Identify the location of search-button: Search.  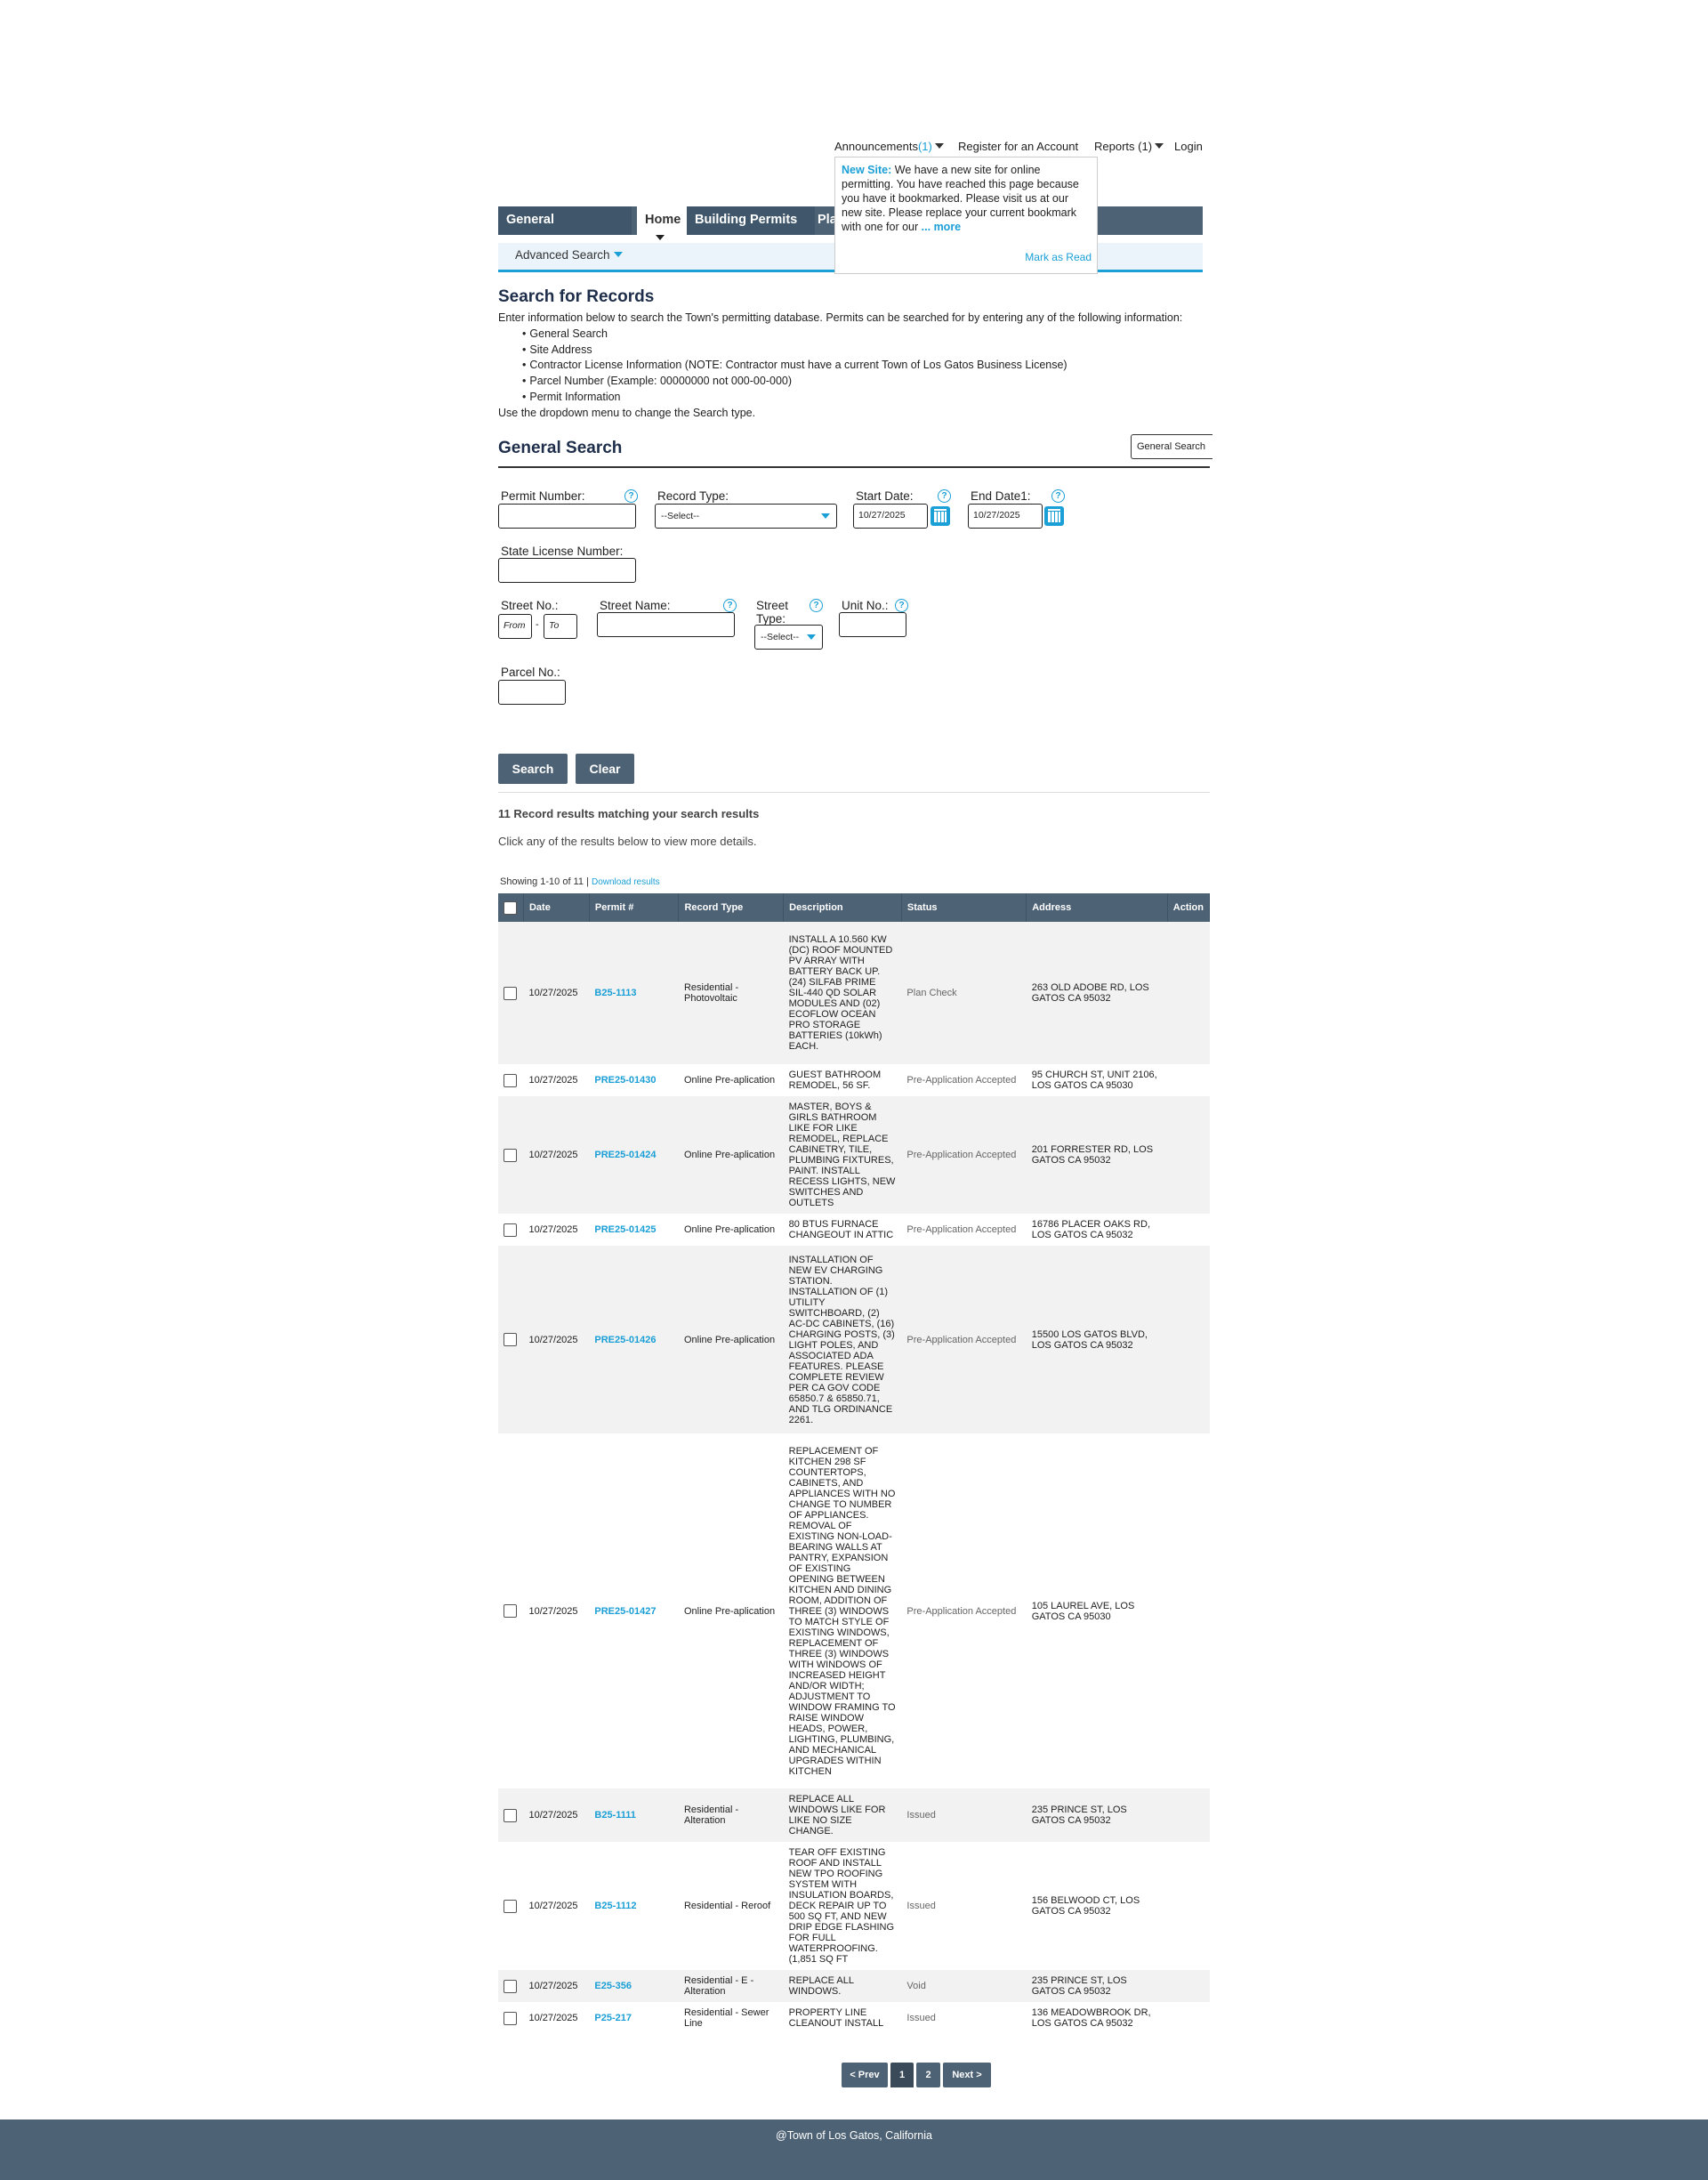
(533, 769).